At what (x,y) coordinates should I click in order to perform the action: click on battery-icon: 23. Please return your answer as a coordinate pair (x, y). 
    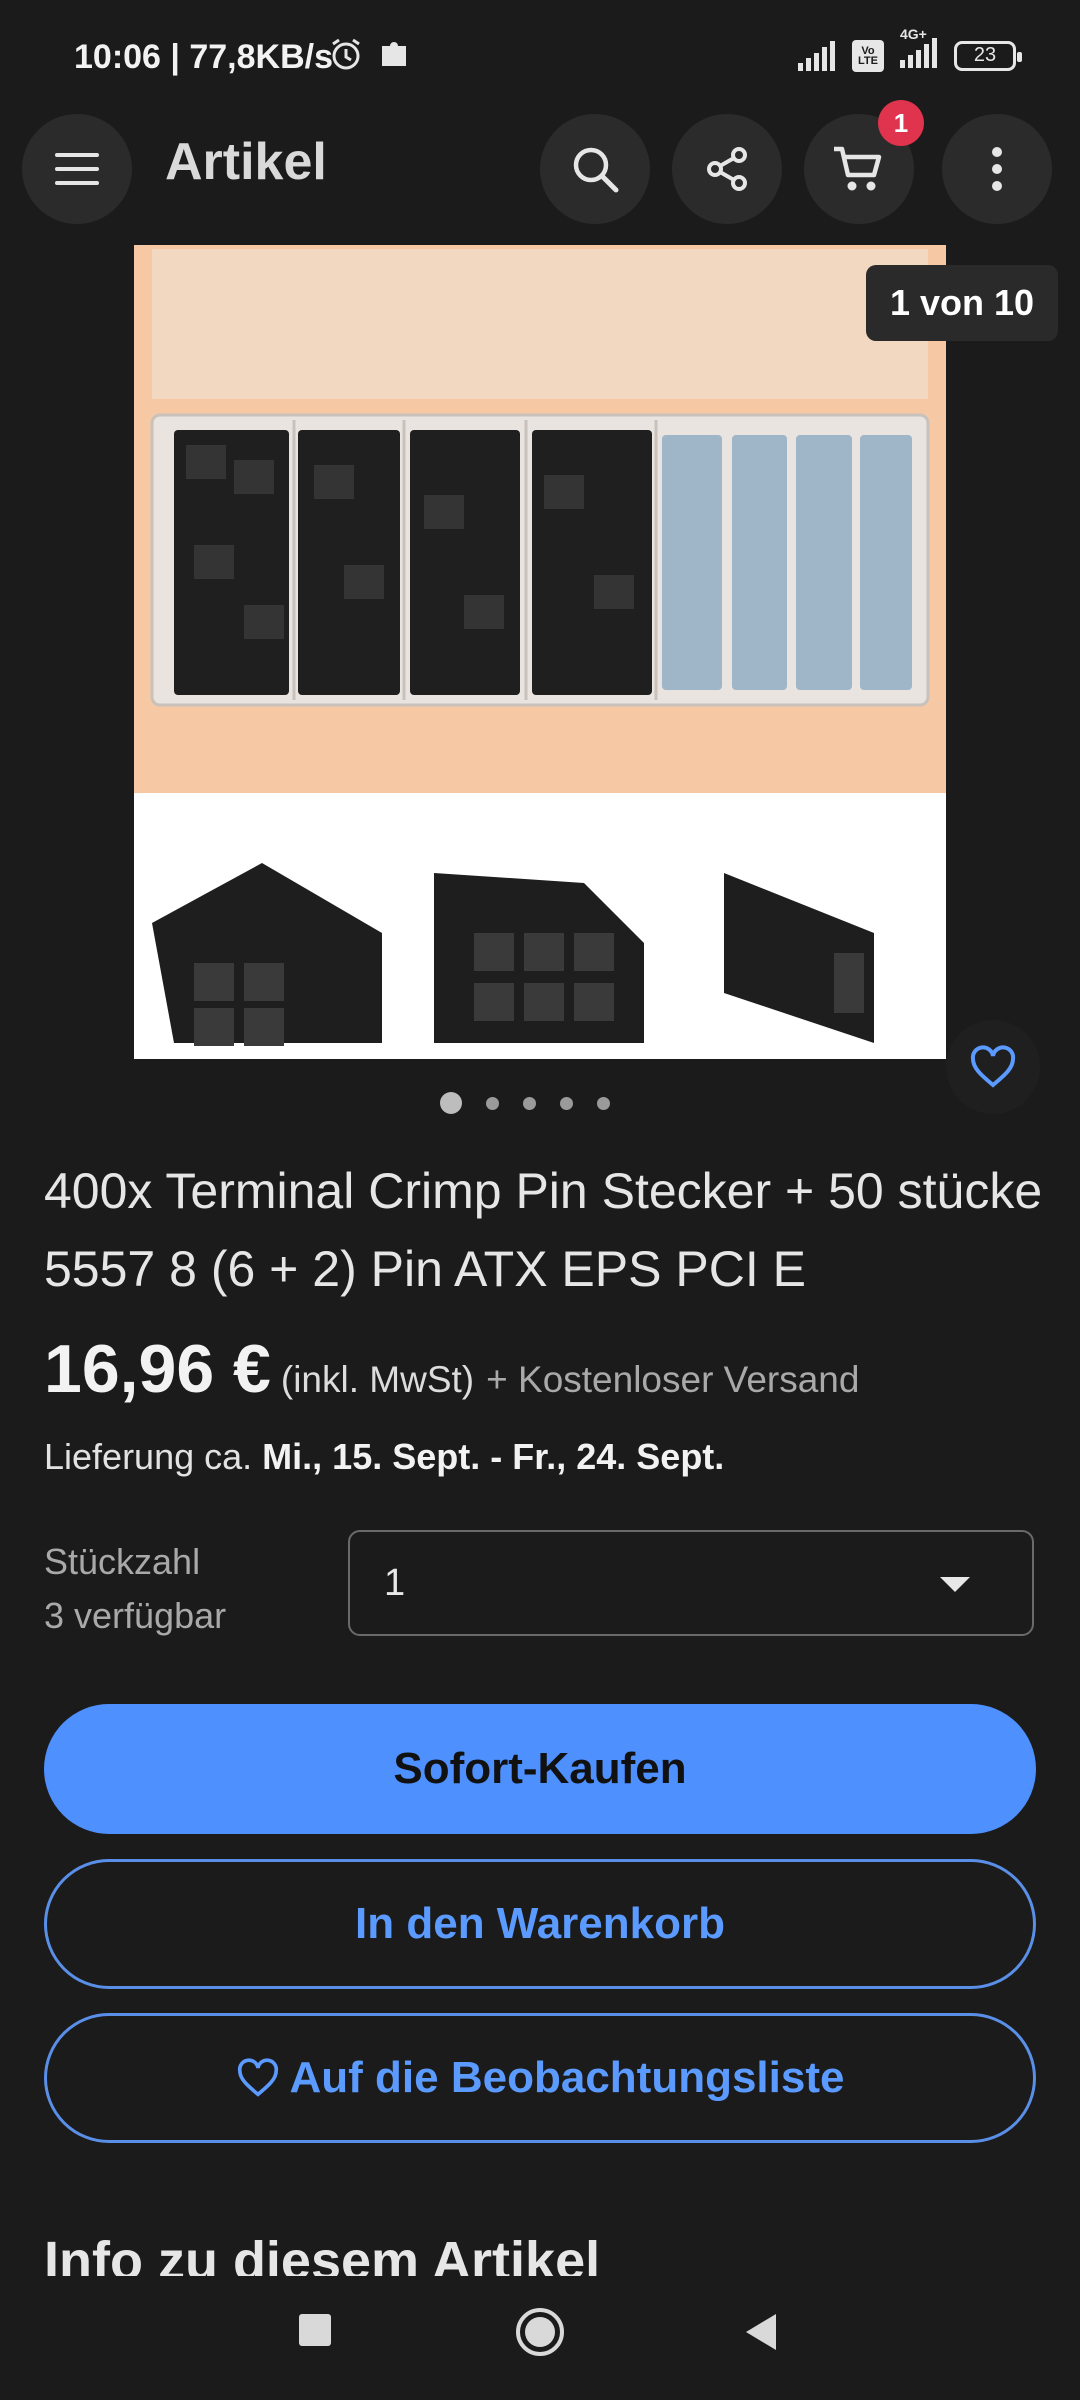
    Looking at the image, I should click on (988, 55).